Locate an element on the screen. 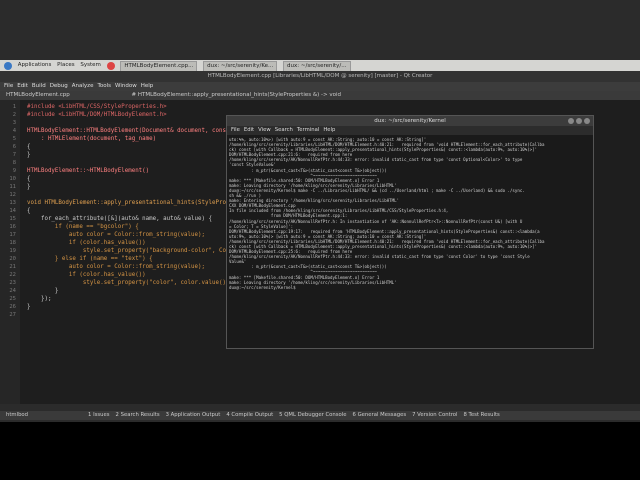 This screenshot has width=640, height=480. terminal-title: dux: ~/src/serenity/Kernel is located at coordinates (410, 121).